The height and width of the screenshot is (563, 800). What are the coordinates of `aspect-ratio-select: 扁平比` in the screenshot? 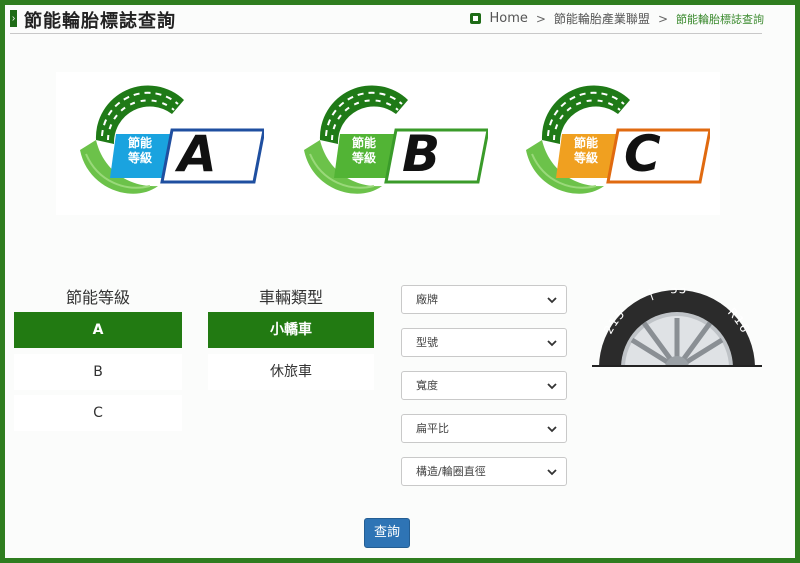 It's located at (484, 428).